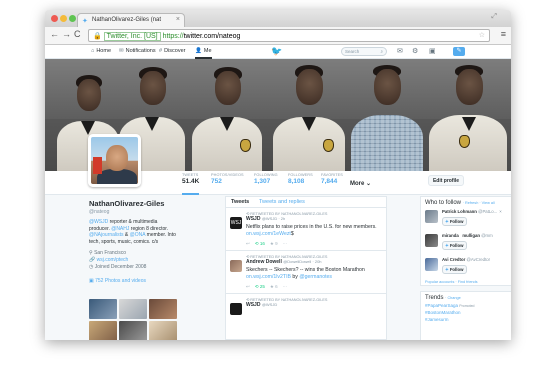  I want to click on search-icon: ⌕, so click(381, 51).